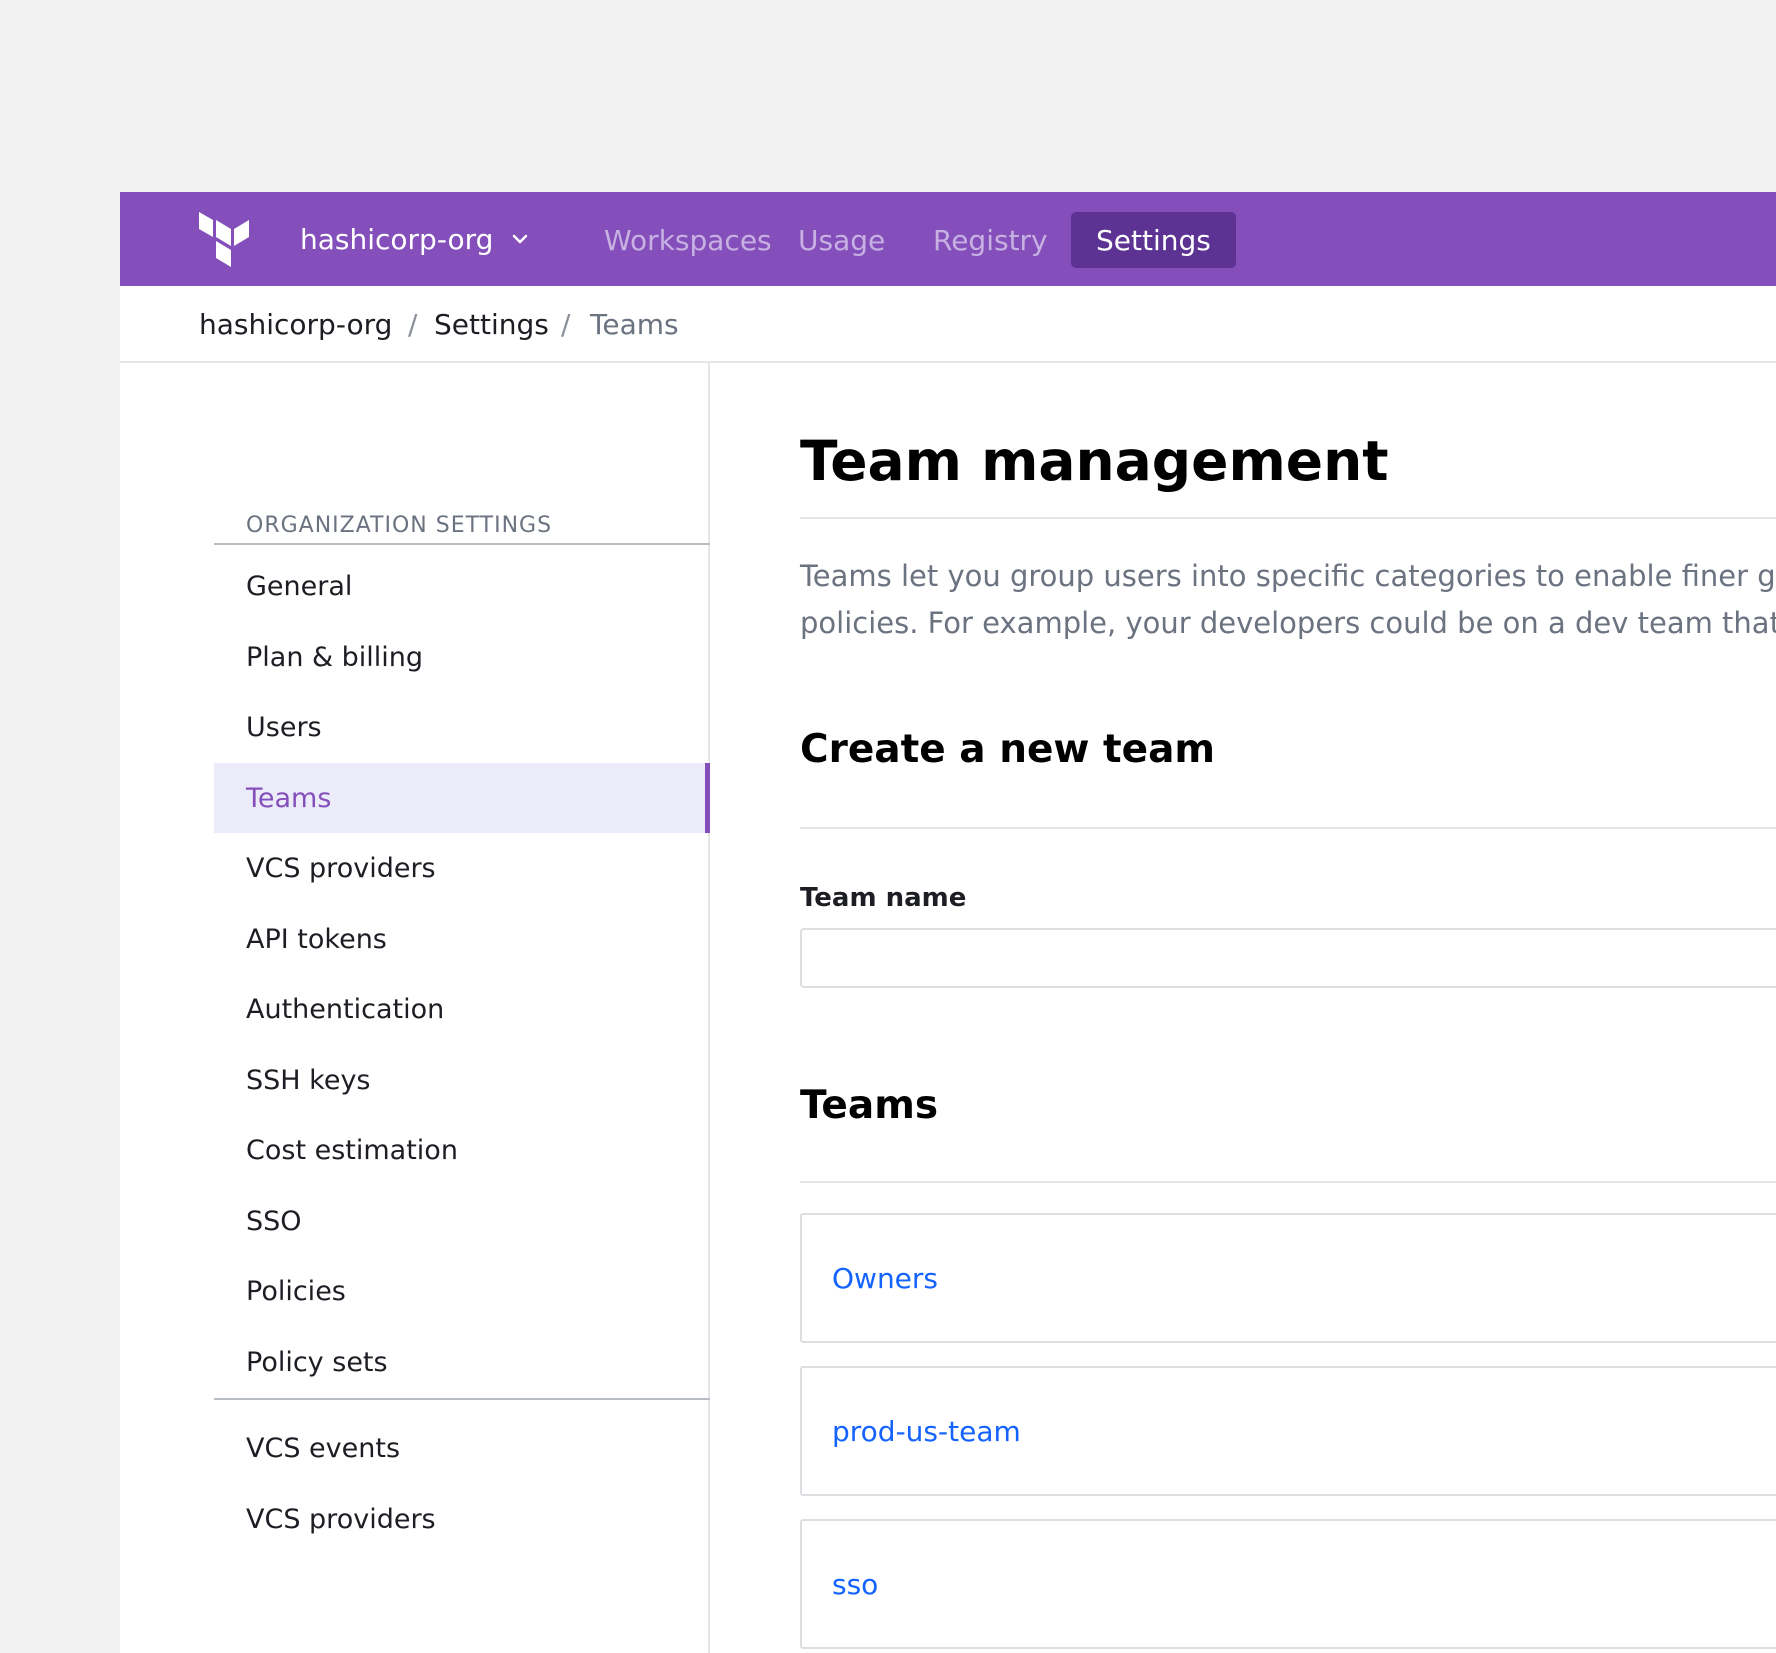  Describe the element at coordinates (688, 240) in the screenshot. I see `nav-workspaces: Workspaces` at that location.